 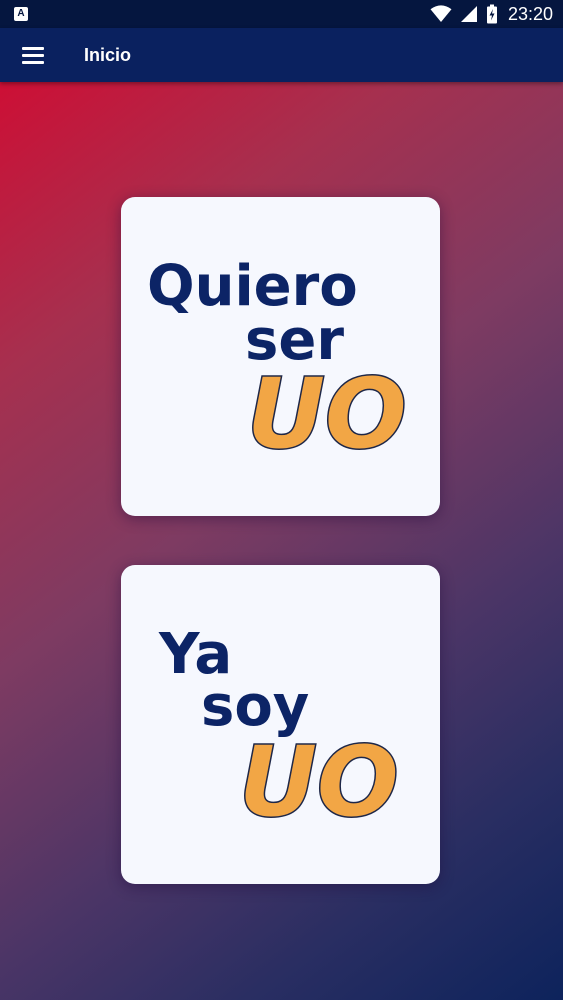 I want to click on menu-button, so click(x=32, y=55).